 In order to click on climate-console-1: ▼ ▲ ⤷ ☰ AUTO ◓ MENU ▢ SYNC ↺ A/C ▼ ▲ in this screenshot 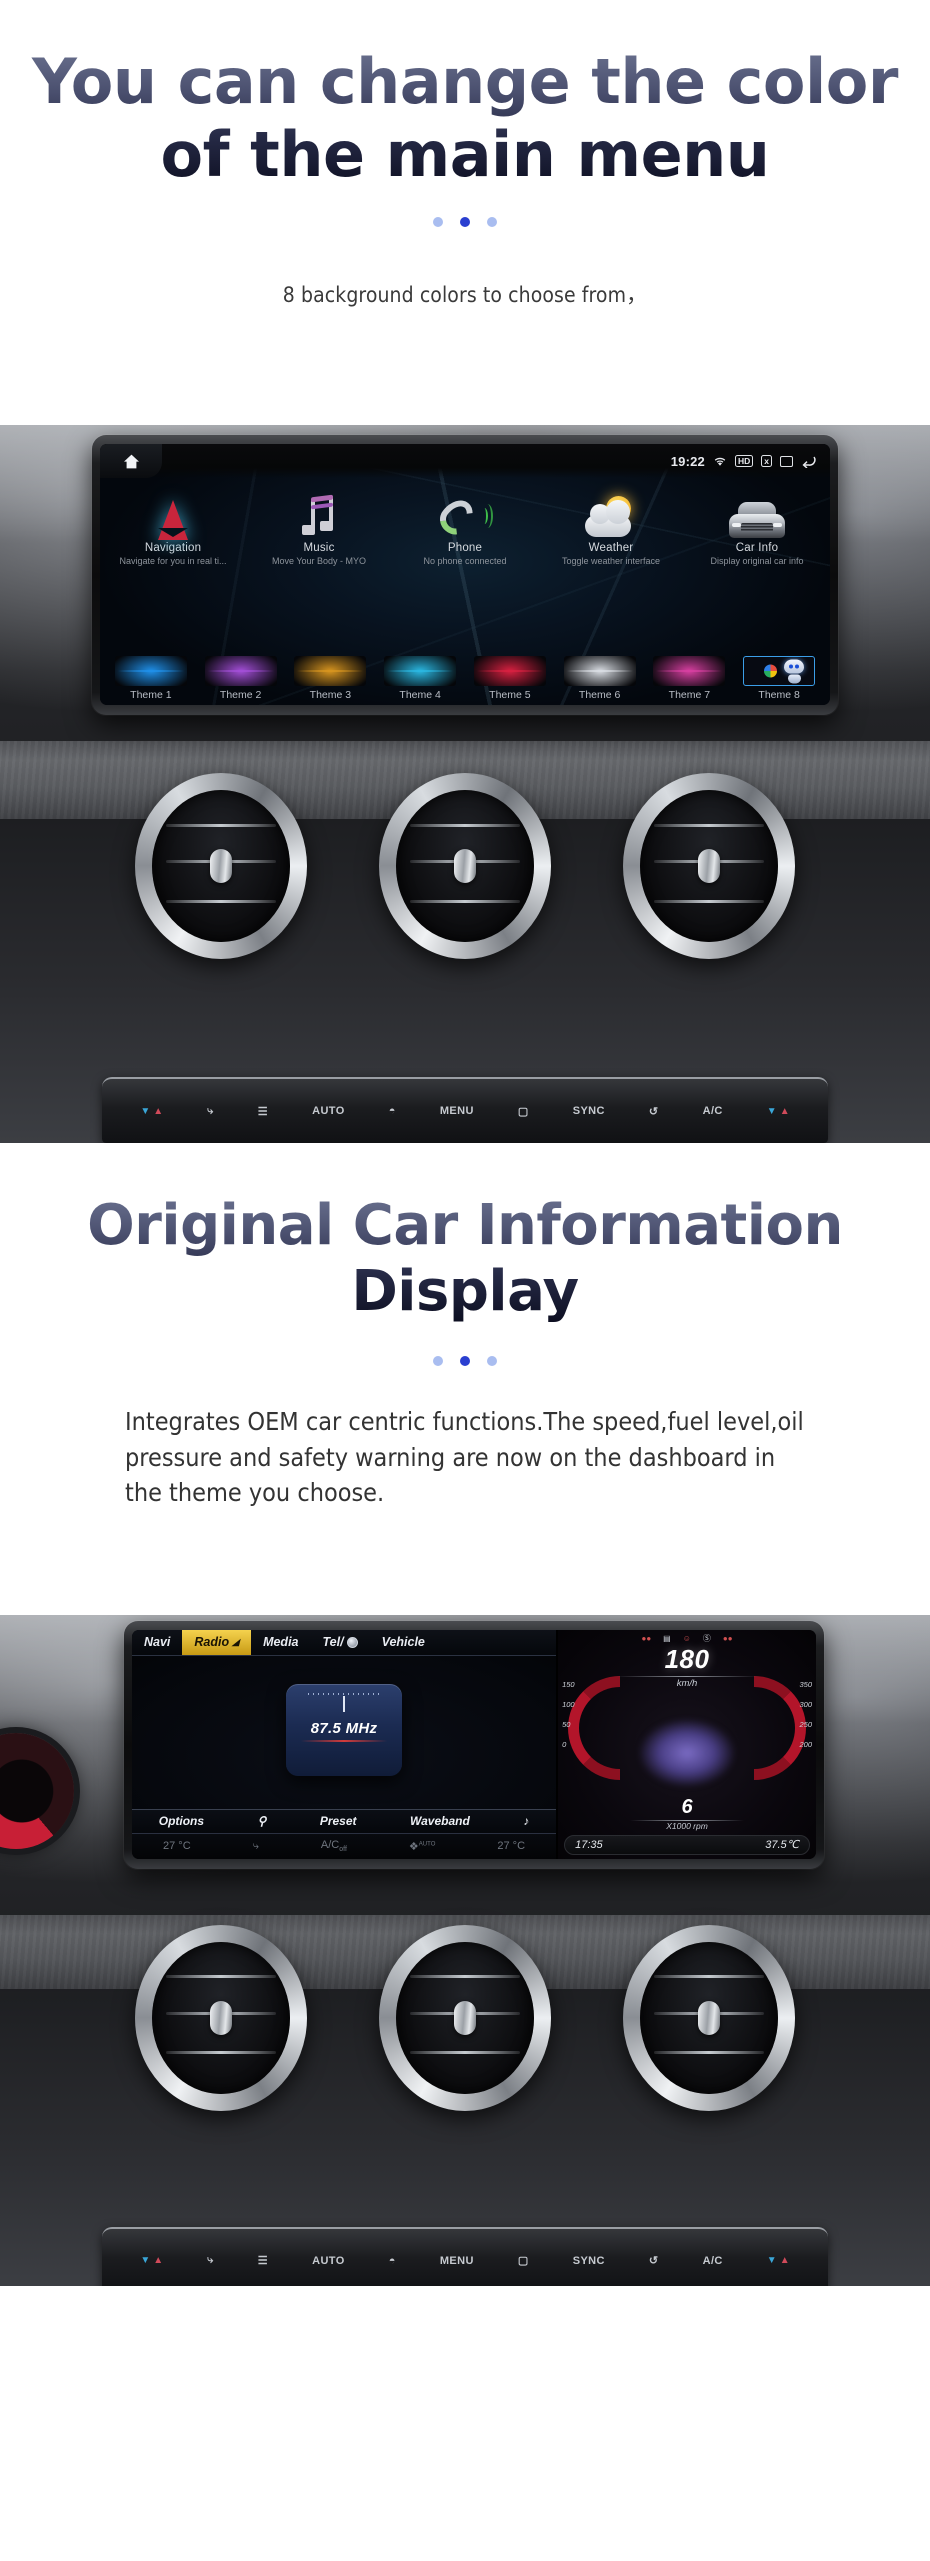, I will do `click(465, 1110)`.